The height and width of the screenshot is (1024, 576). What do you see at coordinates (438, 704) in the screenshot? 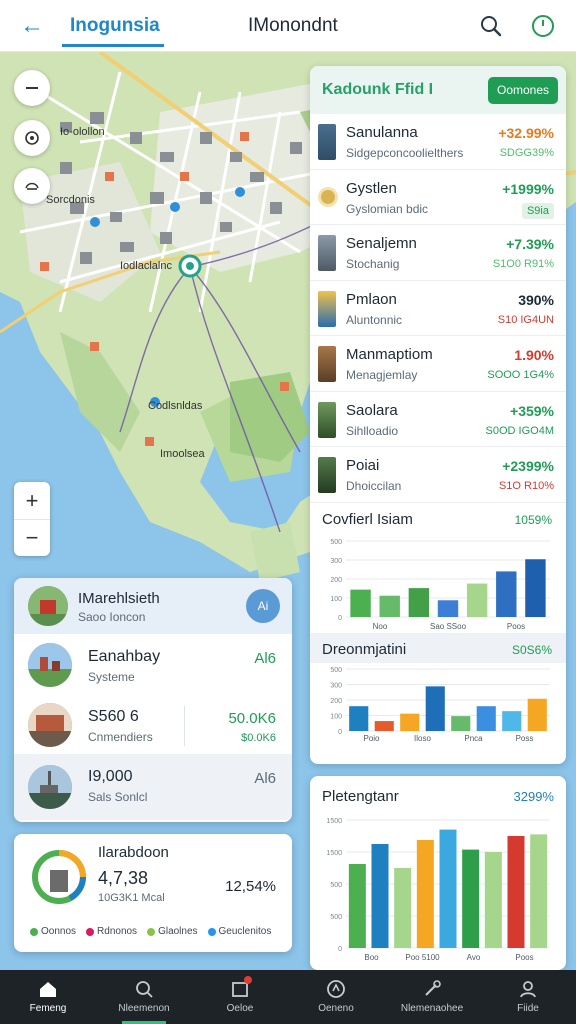
I see `bar-chart-2: 500 300 200 100 0 Poio Iloso Pnca Poss` at bounding box center [438, 704].